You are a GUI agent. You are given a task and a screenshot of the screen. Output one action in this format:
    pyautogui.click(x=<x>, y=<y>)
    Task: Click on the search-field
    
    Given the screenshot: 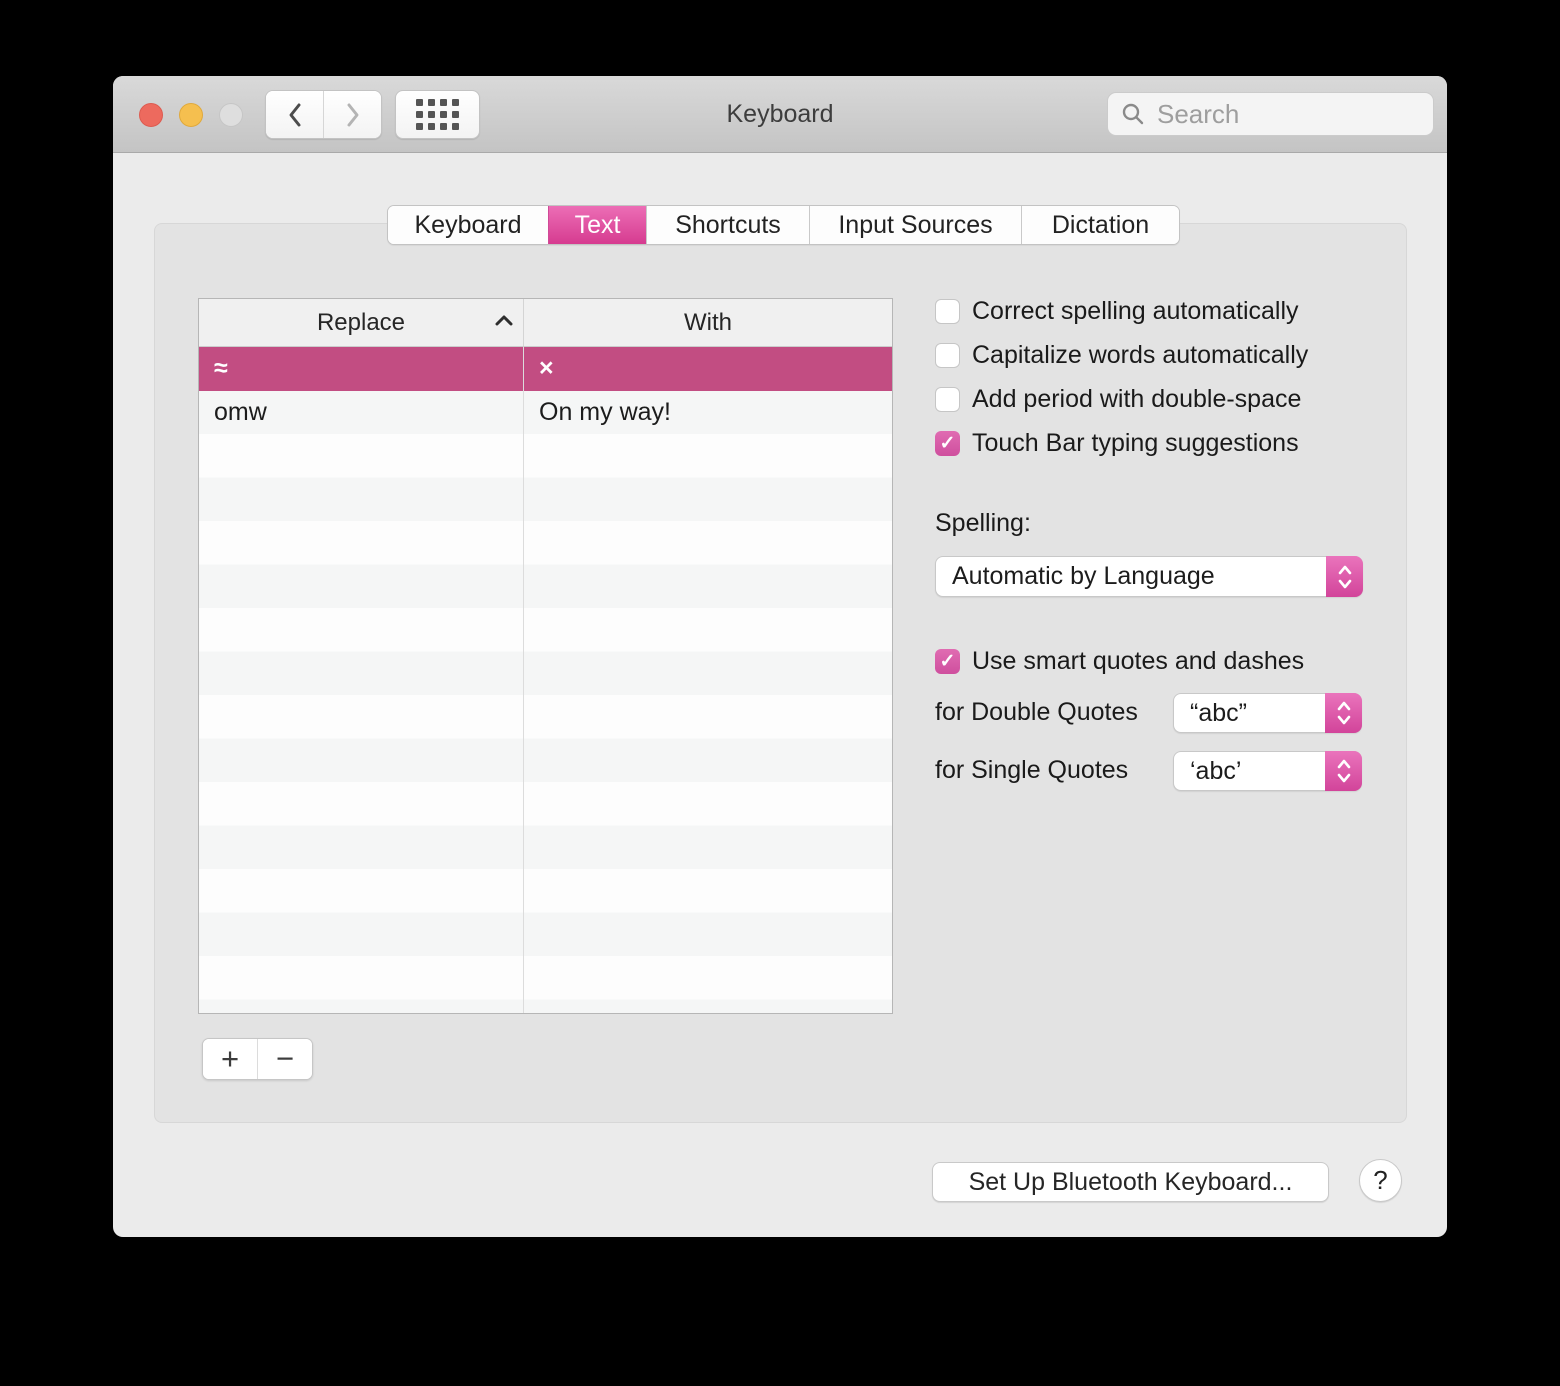 What is the action you would take?
    pyautogui.click(x=1270, y=114)
    